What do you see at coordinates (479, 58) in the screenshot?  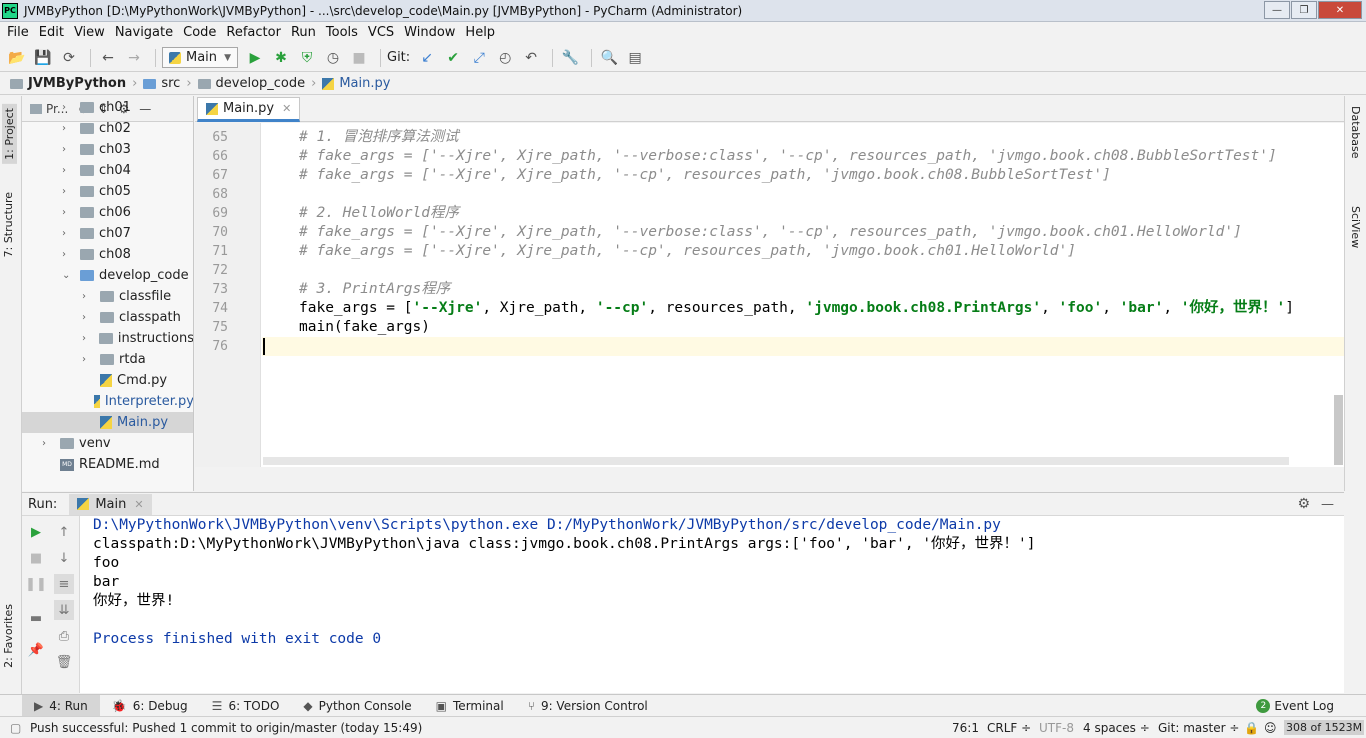 I see `git-push-icon: ⤢` at bounding box center [479, 58].